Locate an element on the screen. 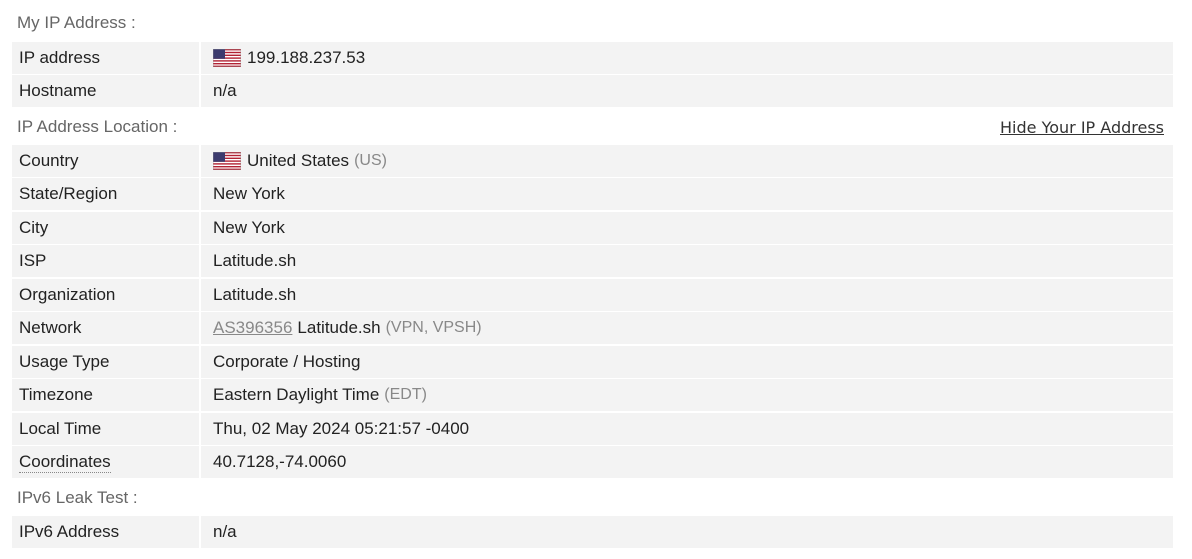 This screenshot has width=1192, height=559. row-timezone: Timezone Eastern Daylight Time (EDT) is located at coordinates (592, 395).